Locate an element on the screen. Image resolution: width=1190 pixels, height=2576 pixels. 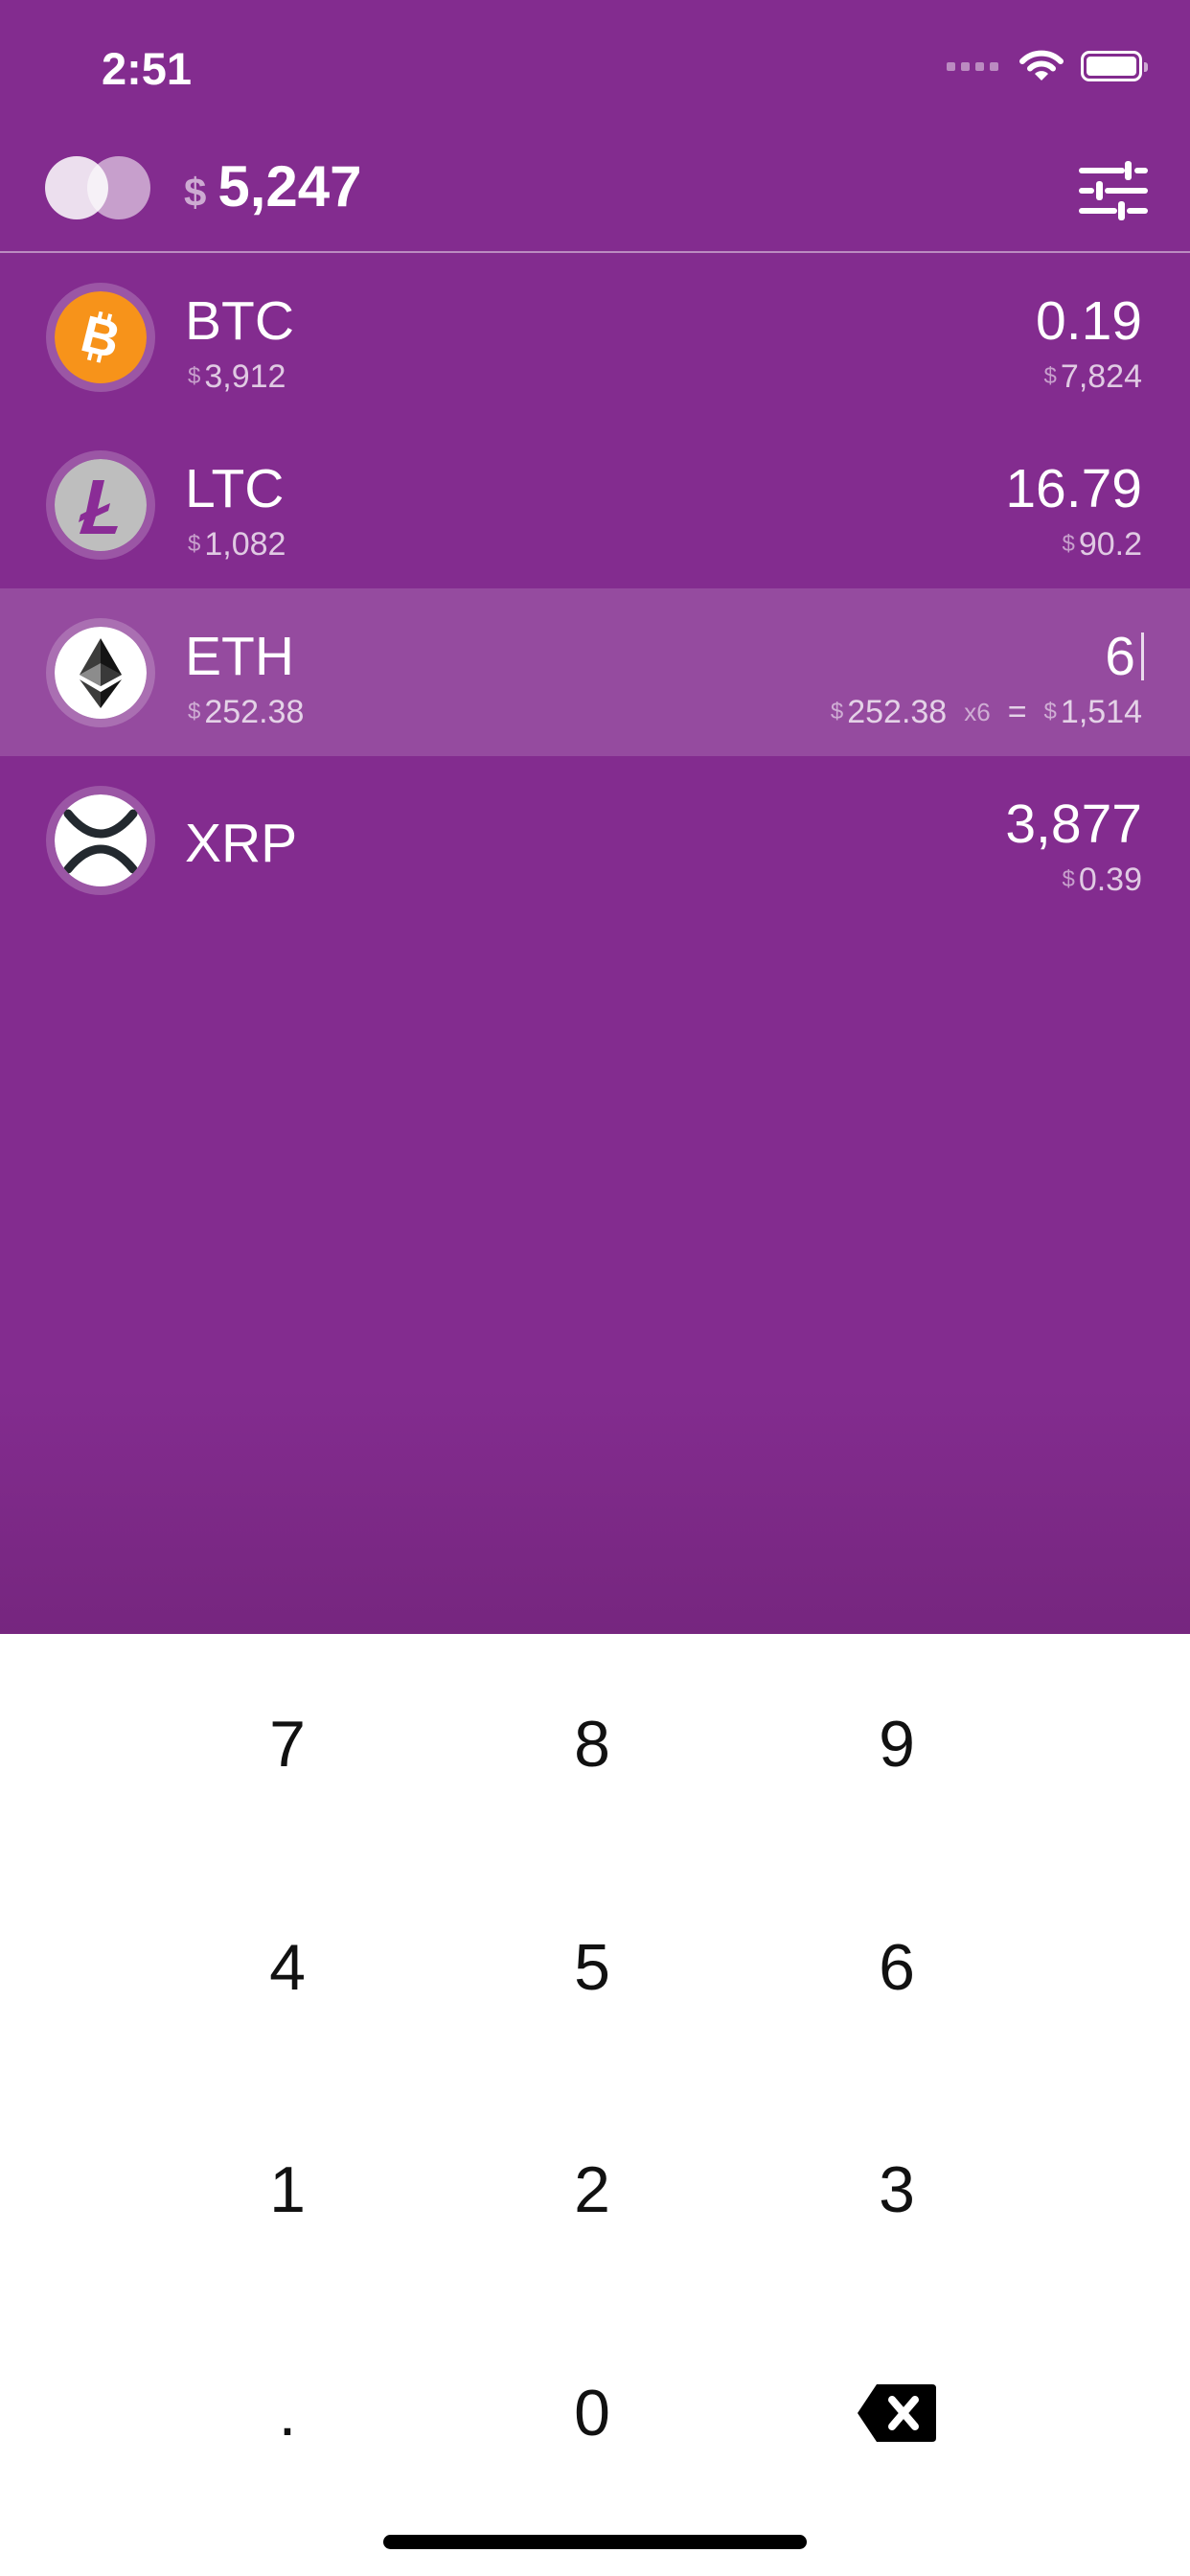
app-logo is located at coordinates (97, 187).